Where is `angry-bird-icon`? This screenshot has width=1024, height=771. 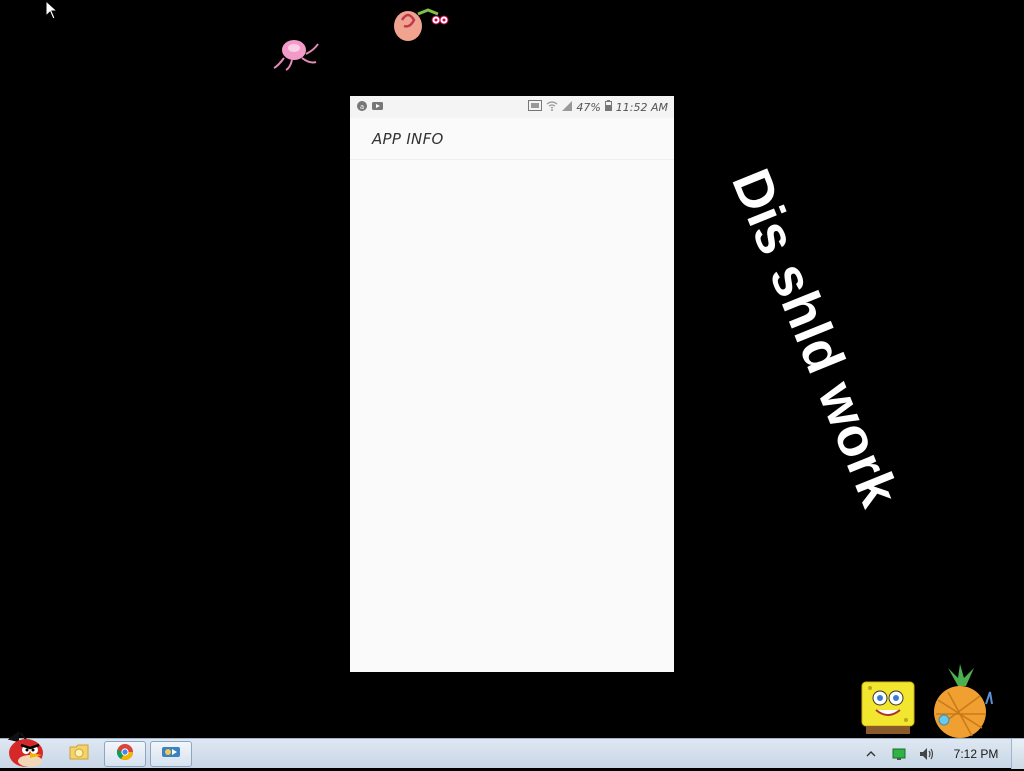 angry-bird-icon is located at coordinates (27, 750).